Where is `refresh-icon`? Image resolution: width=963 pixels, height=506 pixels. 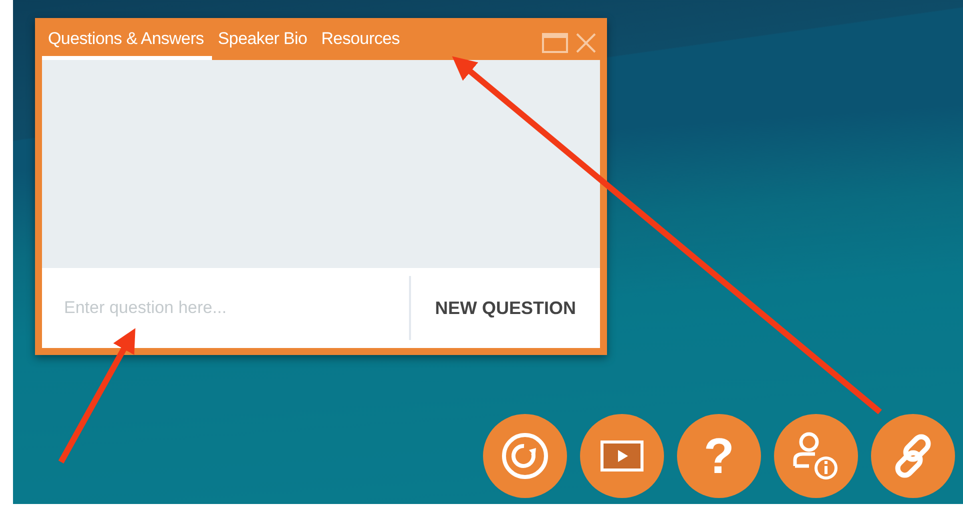 refresh-icon is located at coordinates (525, 456).